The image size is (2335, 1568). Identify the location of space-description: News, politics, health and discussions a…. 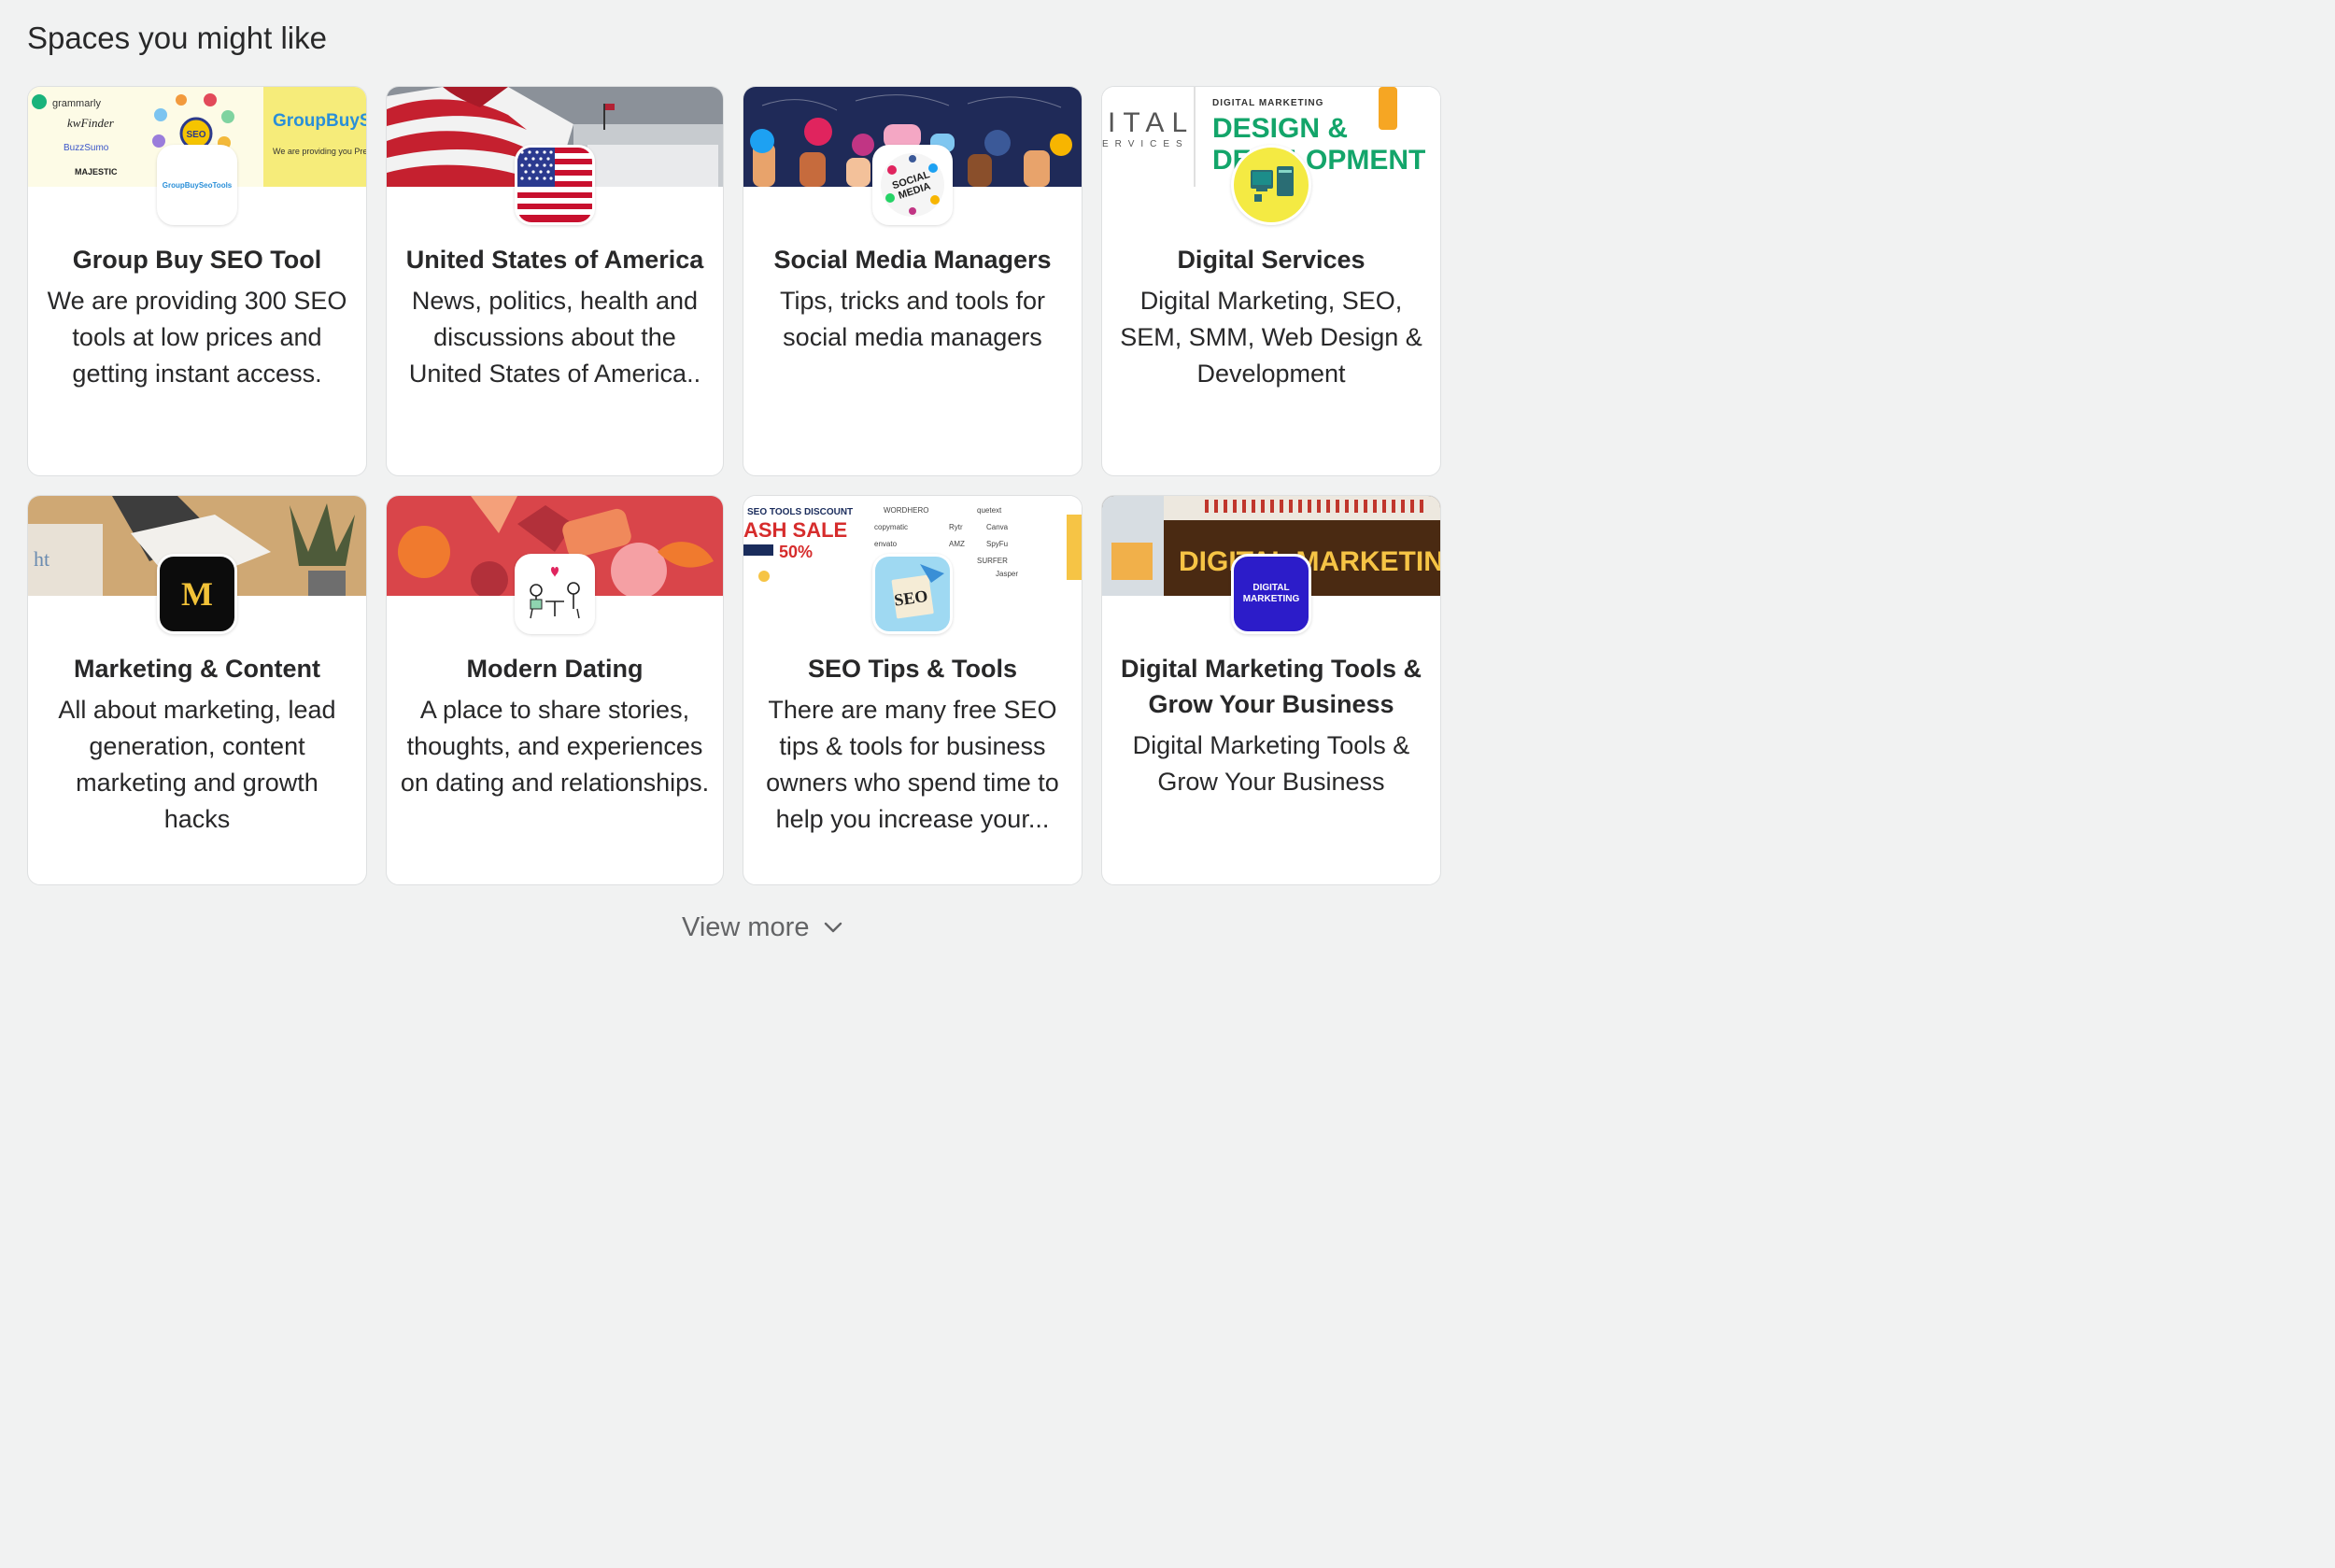
(555, 337).